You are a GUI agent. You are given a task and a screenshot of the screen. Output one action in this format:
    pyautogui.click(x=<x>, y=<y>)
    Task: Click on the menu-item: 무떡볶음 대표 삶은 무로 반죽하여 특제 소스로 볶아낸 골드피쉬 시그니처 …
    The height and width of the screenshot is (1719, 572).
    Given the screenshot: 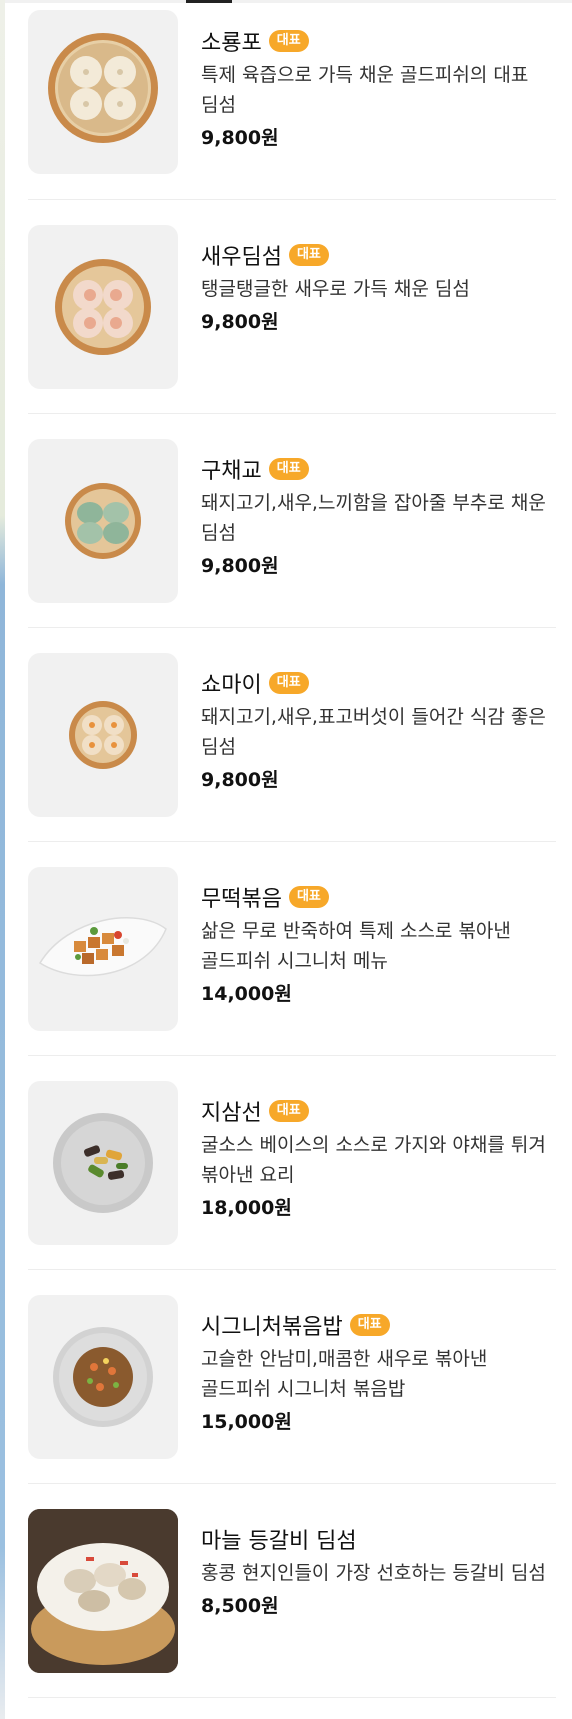 What is the action you would take?
    pyautogui.click(x=292, y=949)
    